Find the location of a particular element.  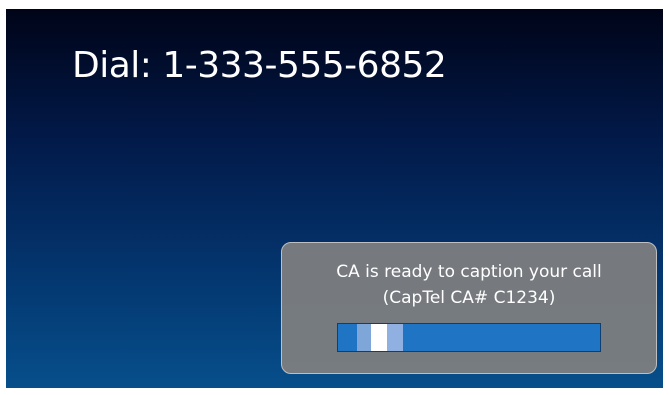

connection-progress-bar is located at coordinates (469, 337).